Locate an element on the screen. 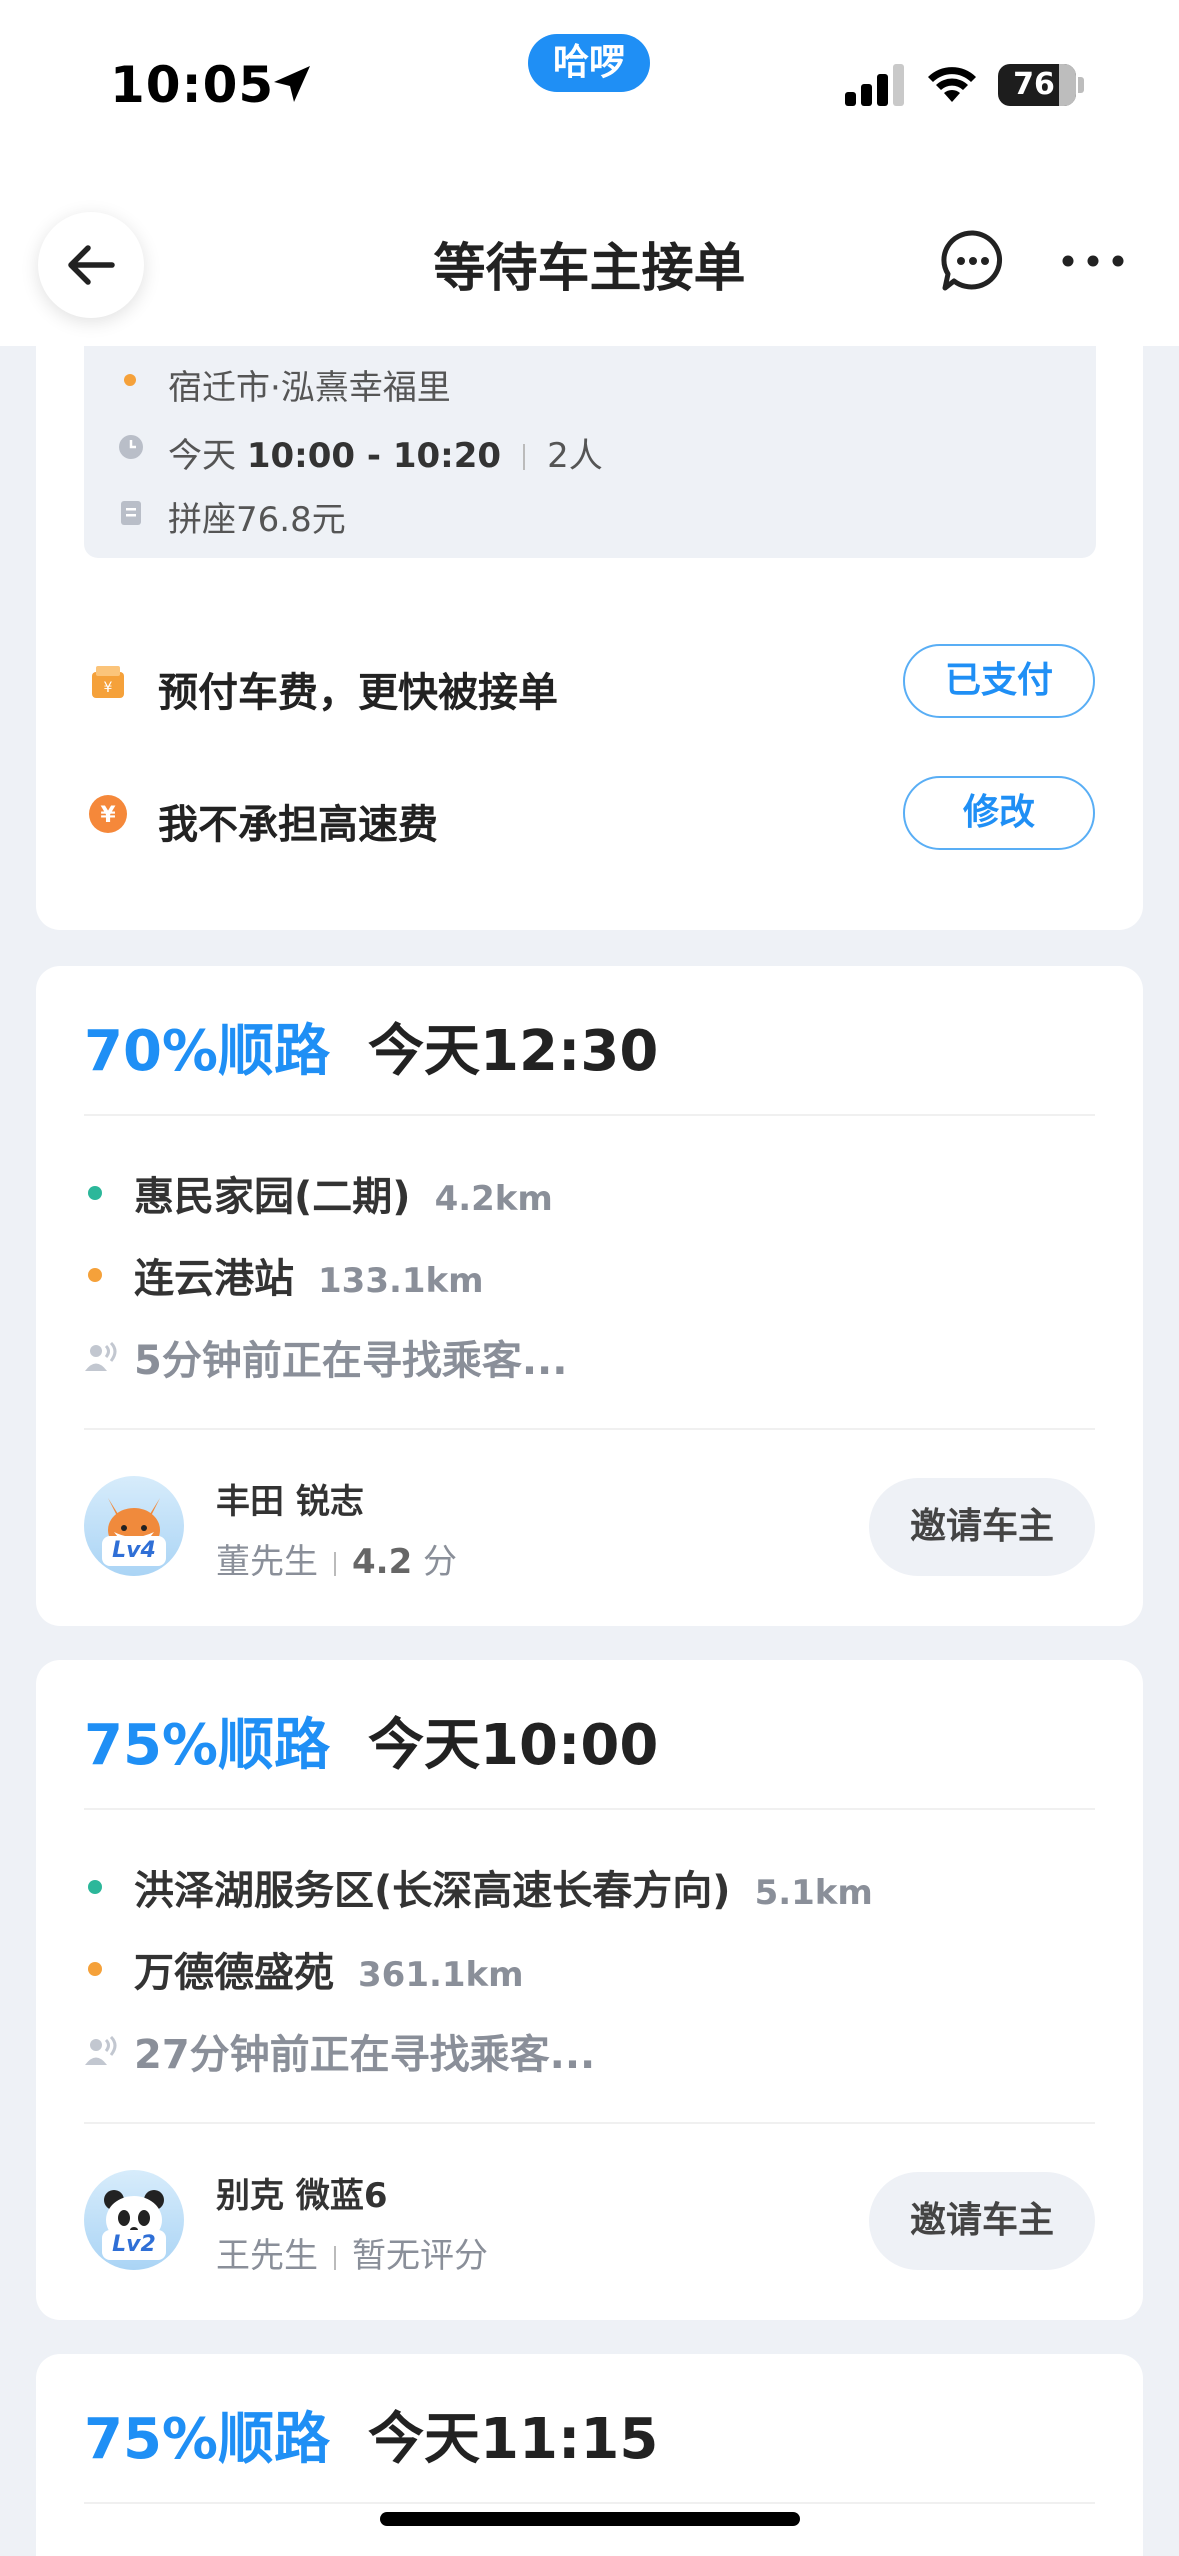  more-dots-icon is located at coordinates (1093, 261).